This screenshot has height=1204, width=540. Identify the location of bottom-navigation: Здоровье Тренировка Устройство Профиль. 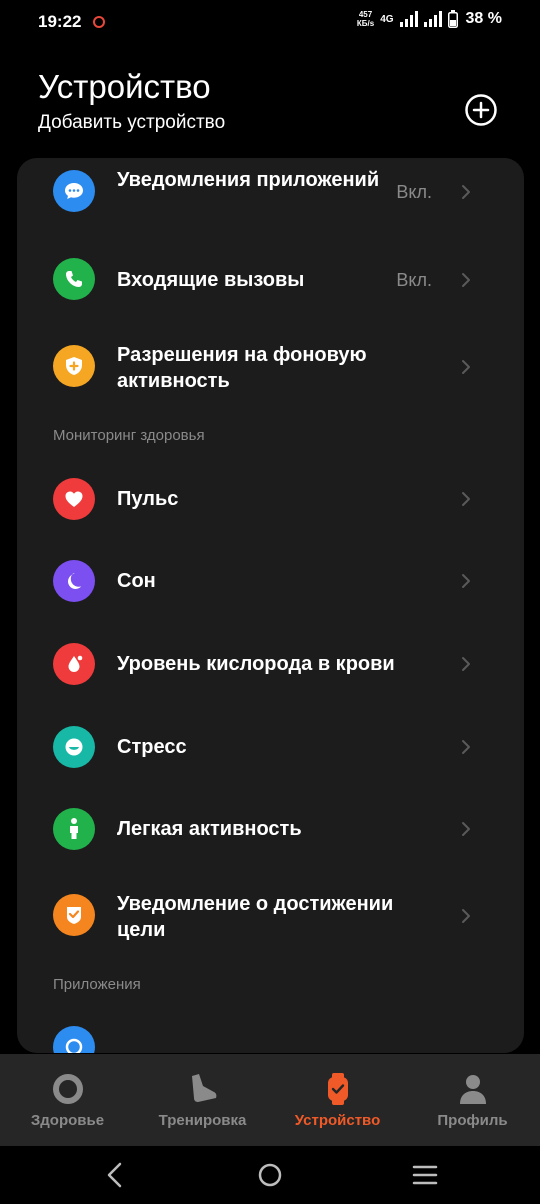
(270, 1100).